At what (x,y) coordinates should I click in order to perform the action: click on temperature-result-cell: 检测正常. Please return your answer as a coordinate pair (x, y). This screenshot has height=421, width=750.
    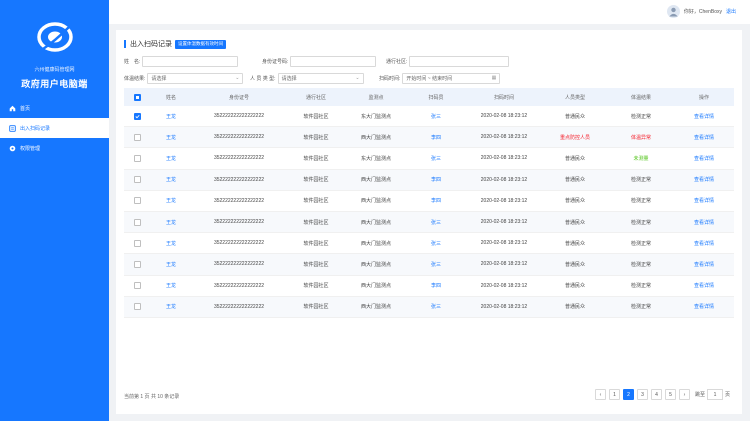
    Looking at the image, I should click on (640, 243).